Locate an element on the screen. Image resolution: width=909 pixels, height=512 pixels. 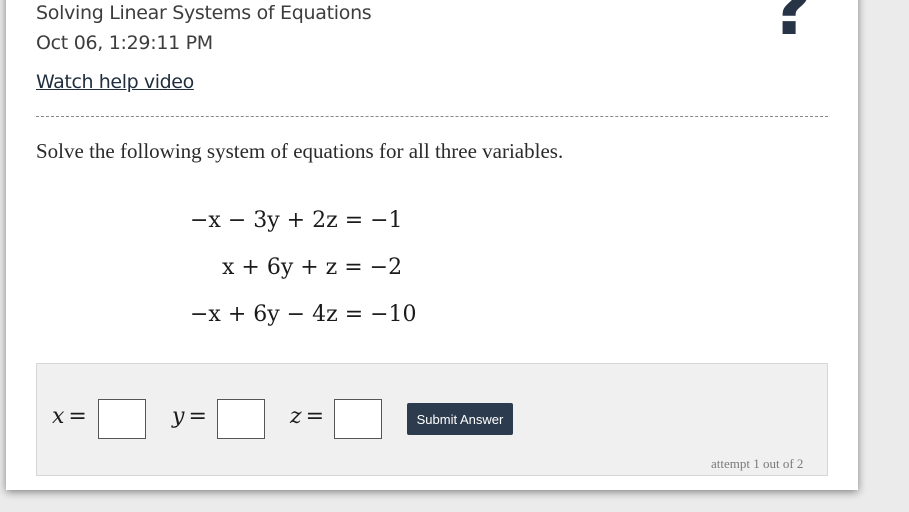
y-label: y = is located at coordinates (189, 416).